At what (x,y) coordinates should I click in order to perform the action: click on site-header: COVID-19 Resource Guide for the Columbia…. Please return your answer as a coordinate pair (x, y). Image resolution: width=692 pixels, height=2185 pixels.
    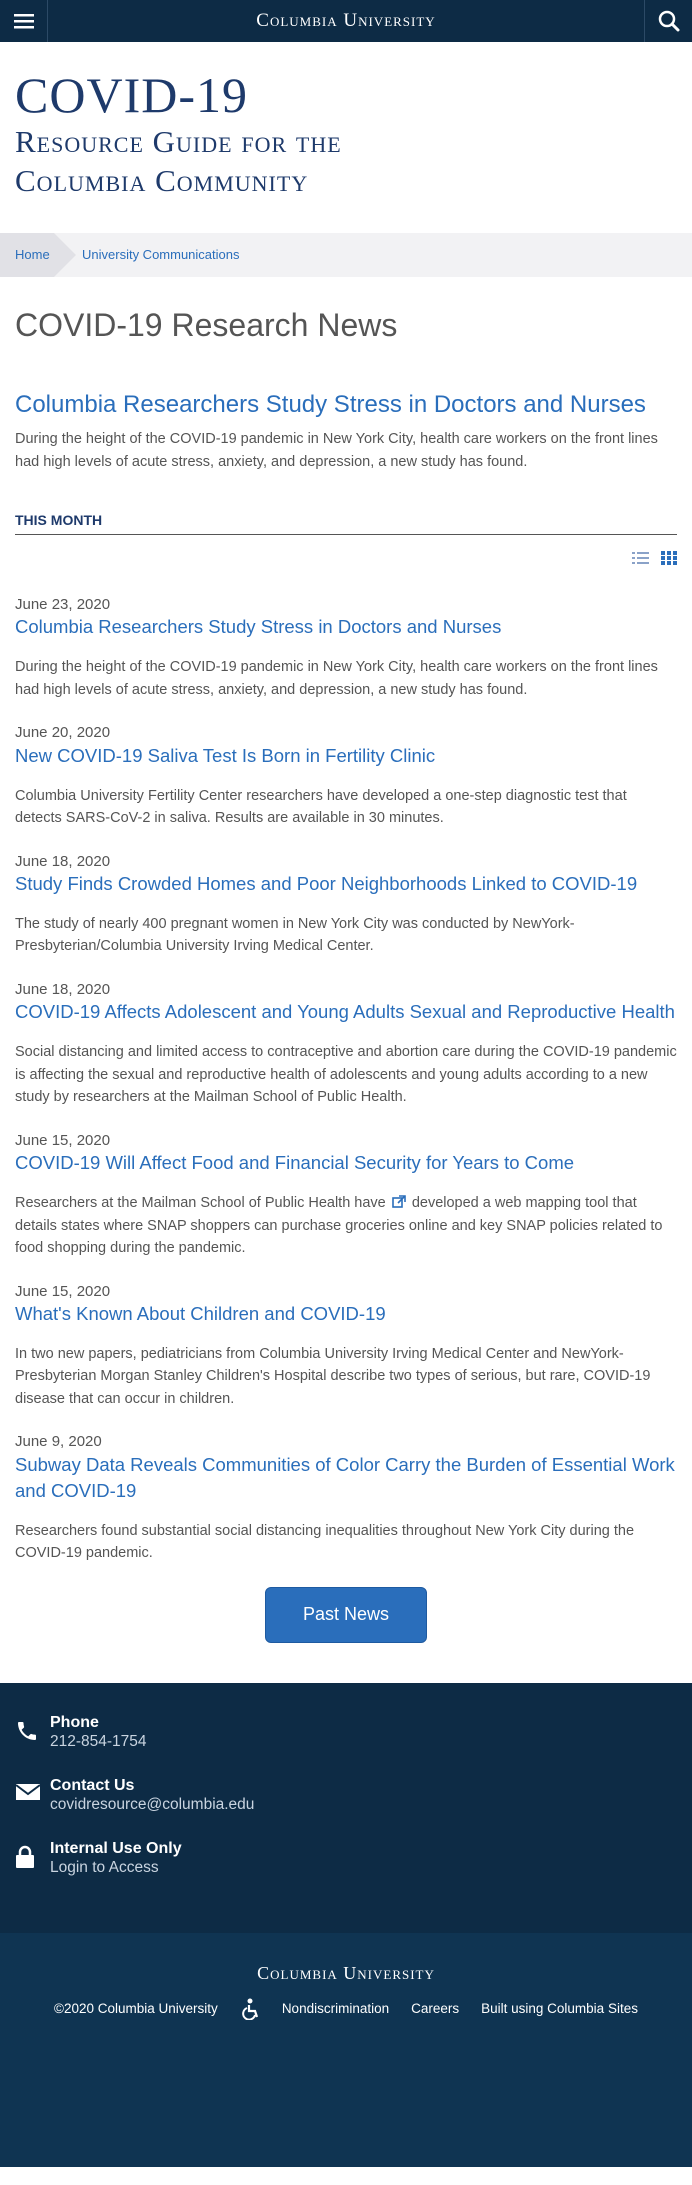
    Looking at the image, I should click on (346, 137).